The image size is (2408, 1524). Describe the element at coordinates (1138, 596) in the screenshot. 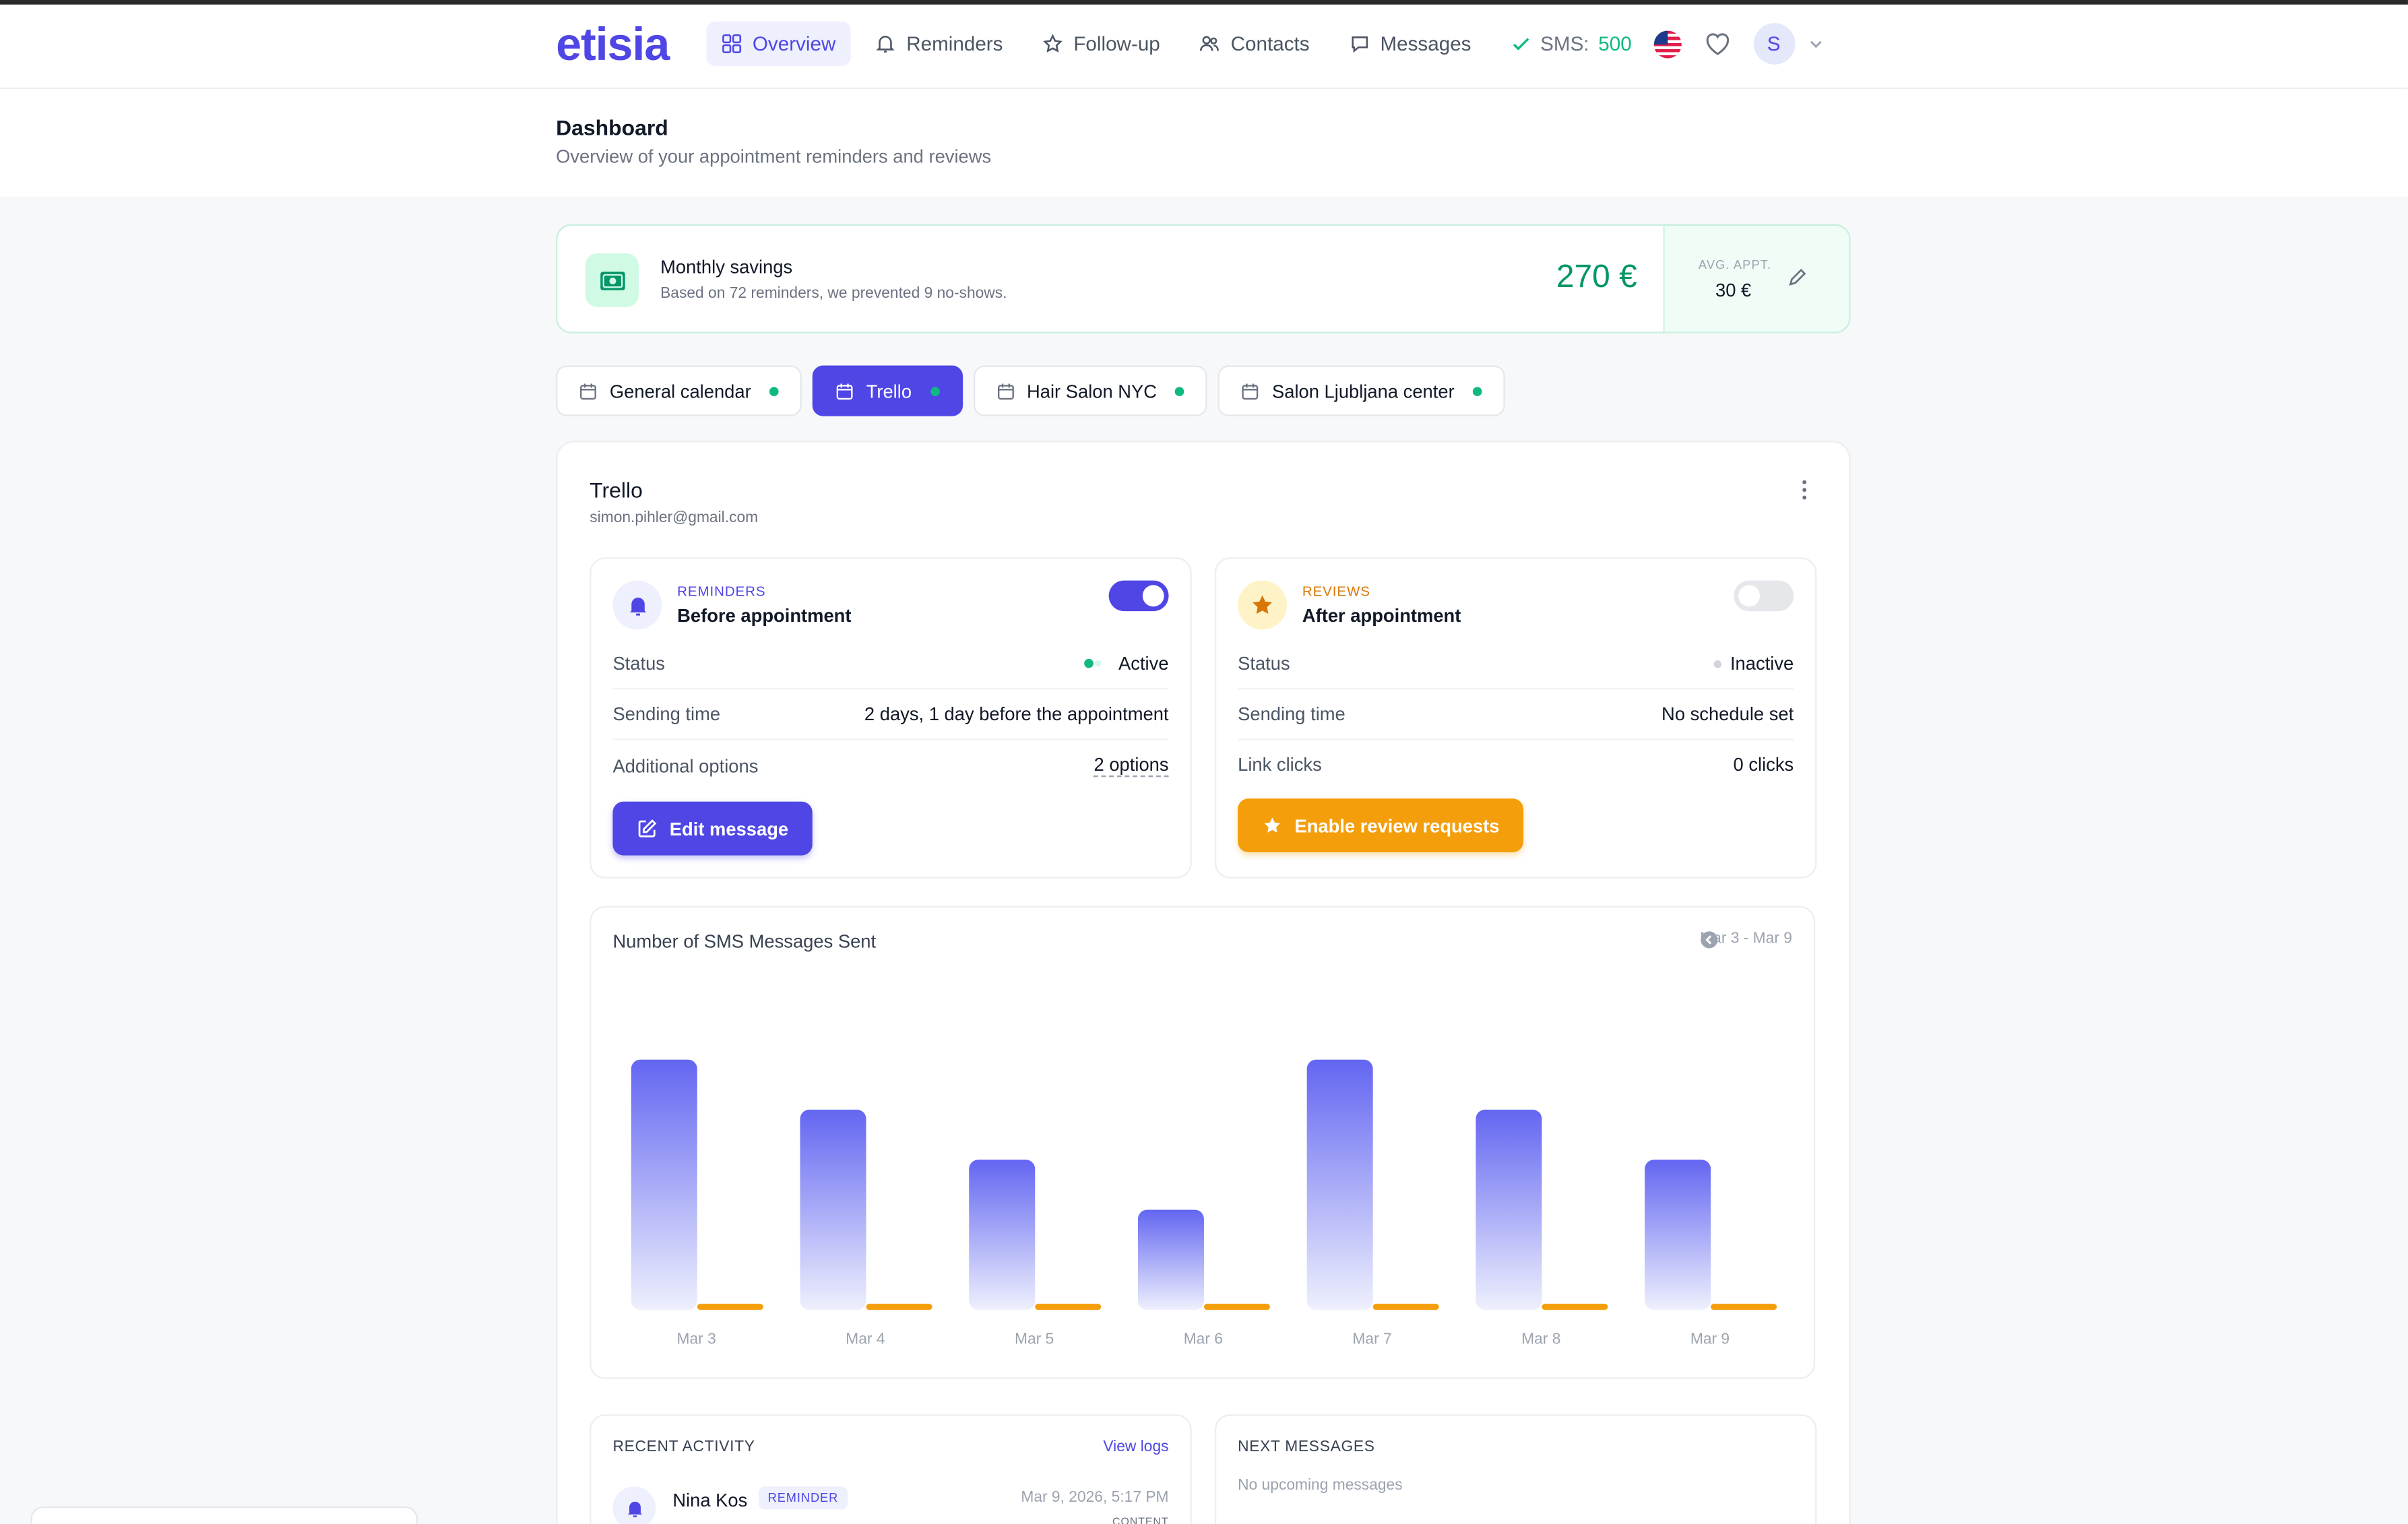

I see `reminders-toggle` at that location.